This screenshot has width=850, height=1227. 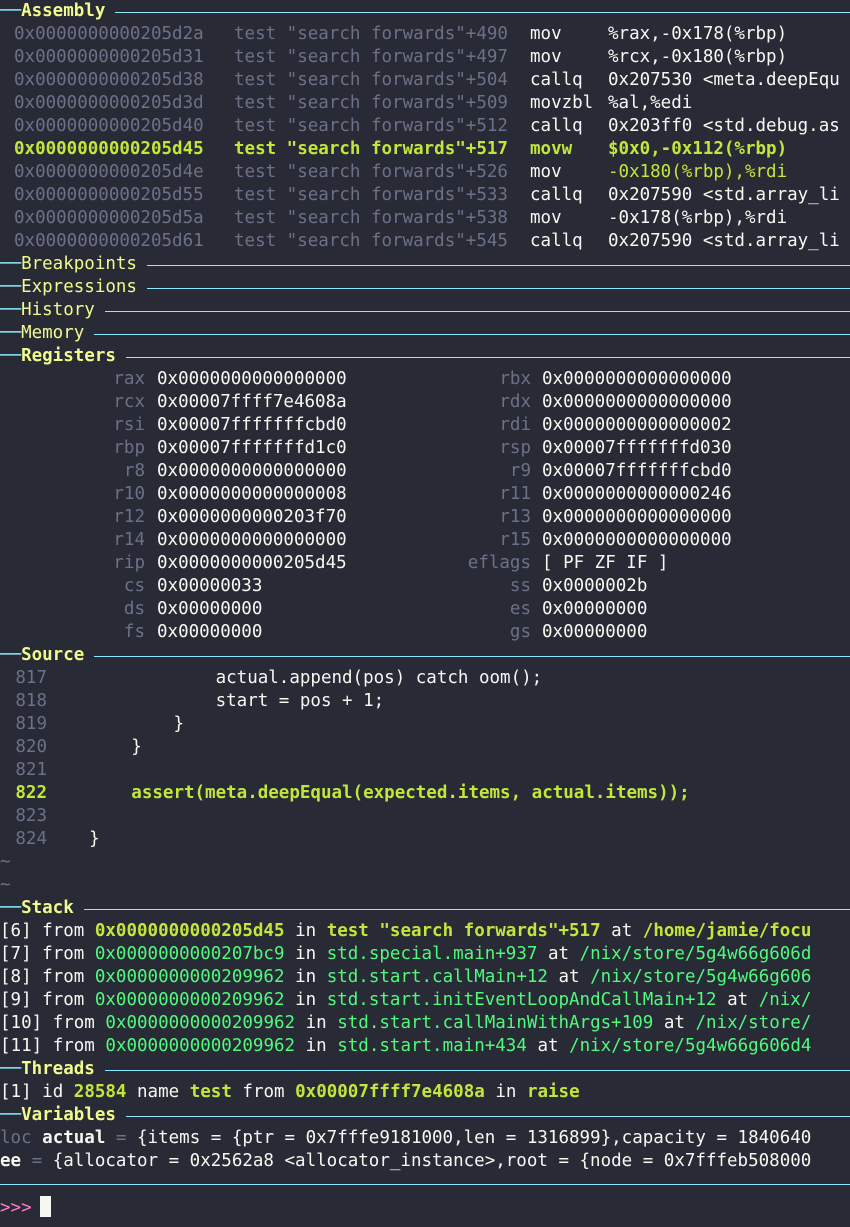 I want to click on source-code: actual.append(pos) catch oom();, so click(x=316, y=678).